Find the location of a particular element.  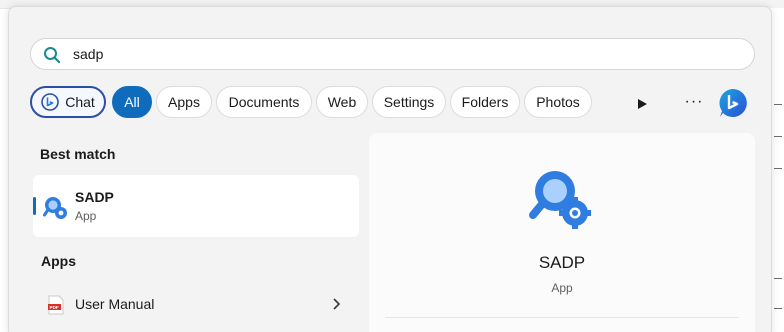

chevron-right-icon is located at coordinates (337, 304).